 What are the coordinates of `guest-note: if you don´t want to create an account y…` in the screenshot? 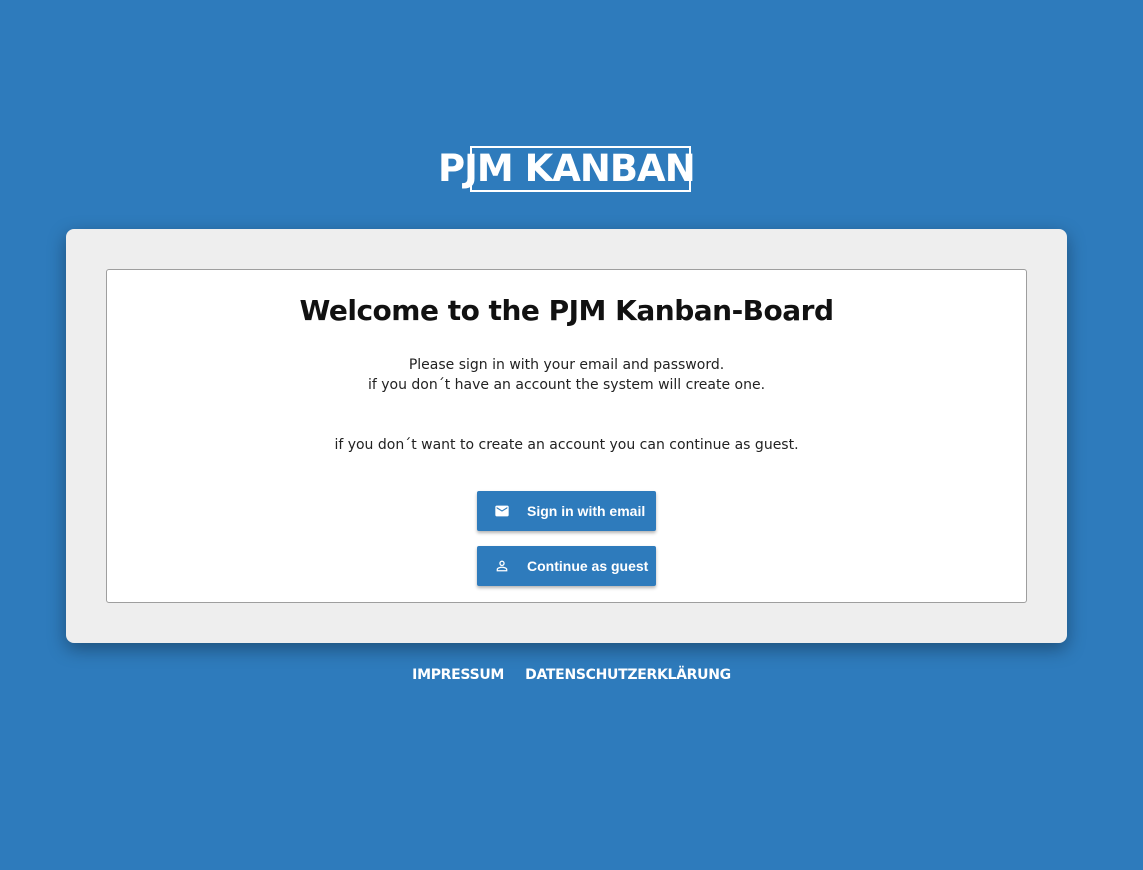 It's located at (566, 445).